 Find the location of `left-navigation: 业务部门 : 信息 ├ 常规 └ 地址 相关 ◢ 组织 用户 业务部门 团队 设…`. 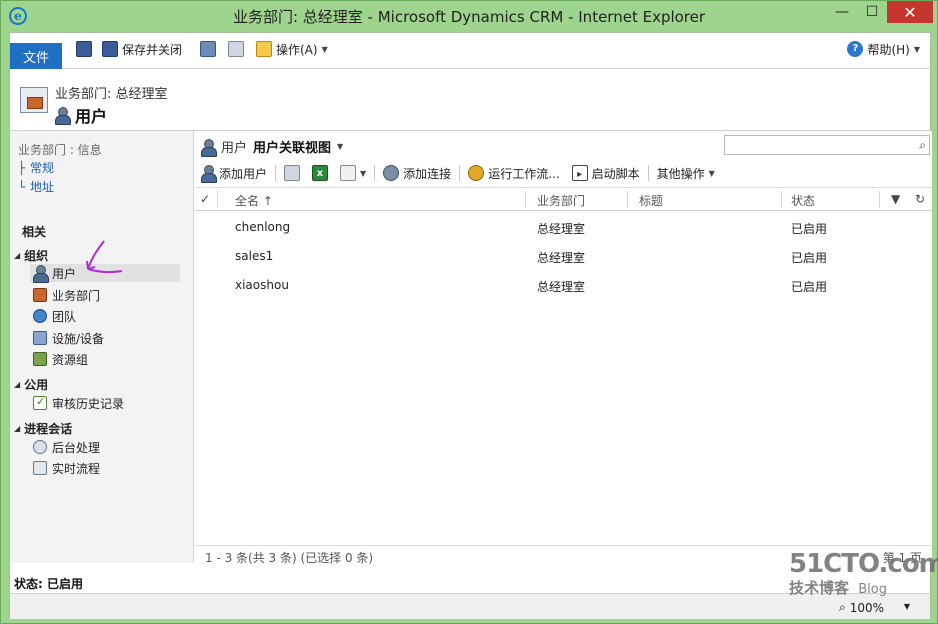

left-navigation: 业务部门 : 信息 ├ 常规 └ 地址 相关 ◢ 组织 用户 业务部门 团队 设… is located at coordinates (102, 347).